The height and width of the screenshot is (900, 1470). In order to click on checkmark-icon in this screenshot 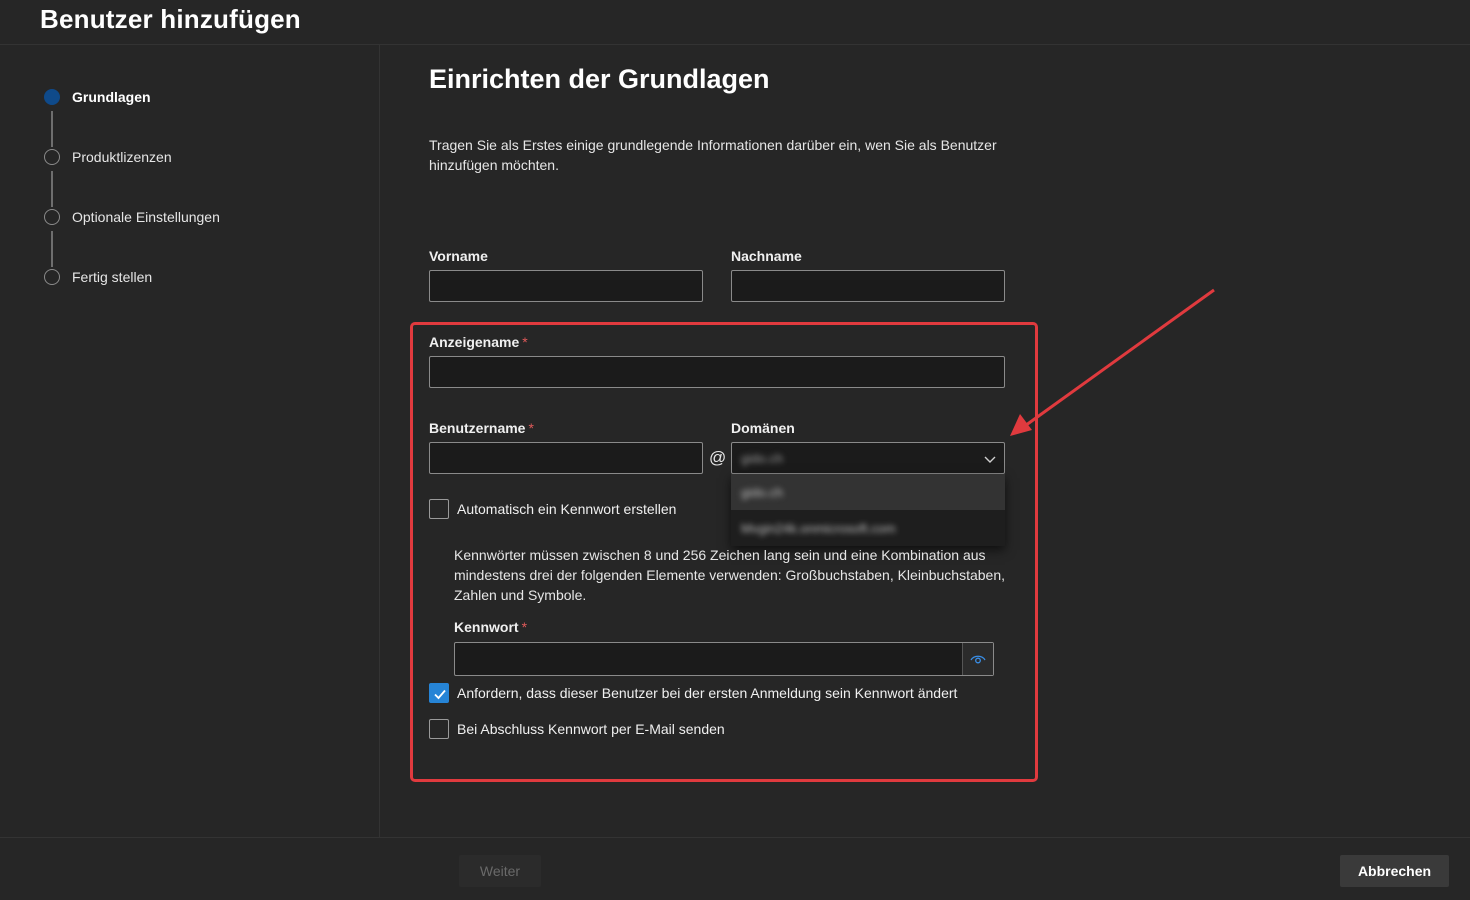, I will do `click(440, 694)`.